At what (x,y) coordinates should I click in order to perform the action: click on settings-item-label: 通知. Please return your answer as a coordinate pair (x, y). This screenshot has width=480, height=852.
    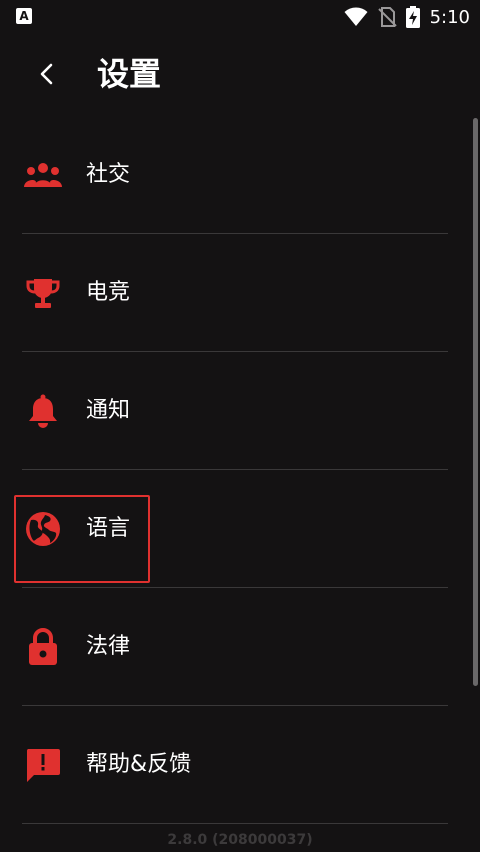
    Looking at the image, I should click on (108, 410).